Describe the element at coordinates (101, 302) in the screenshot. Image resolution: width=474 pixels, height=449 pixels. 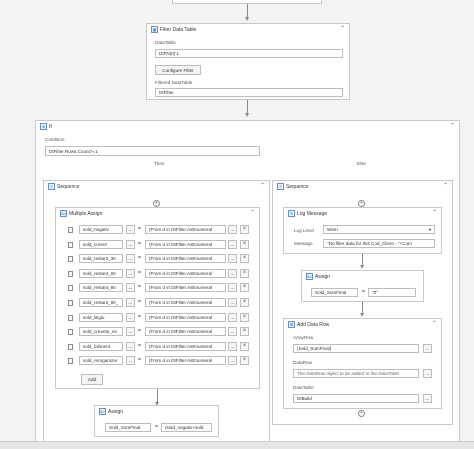
I see `assign-to-input: sold_restant_90_` at that location.